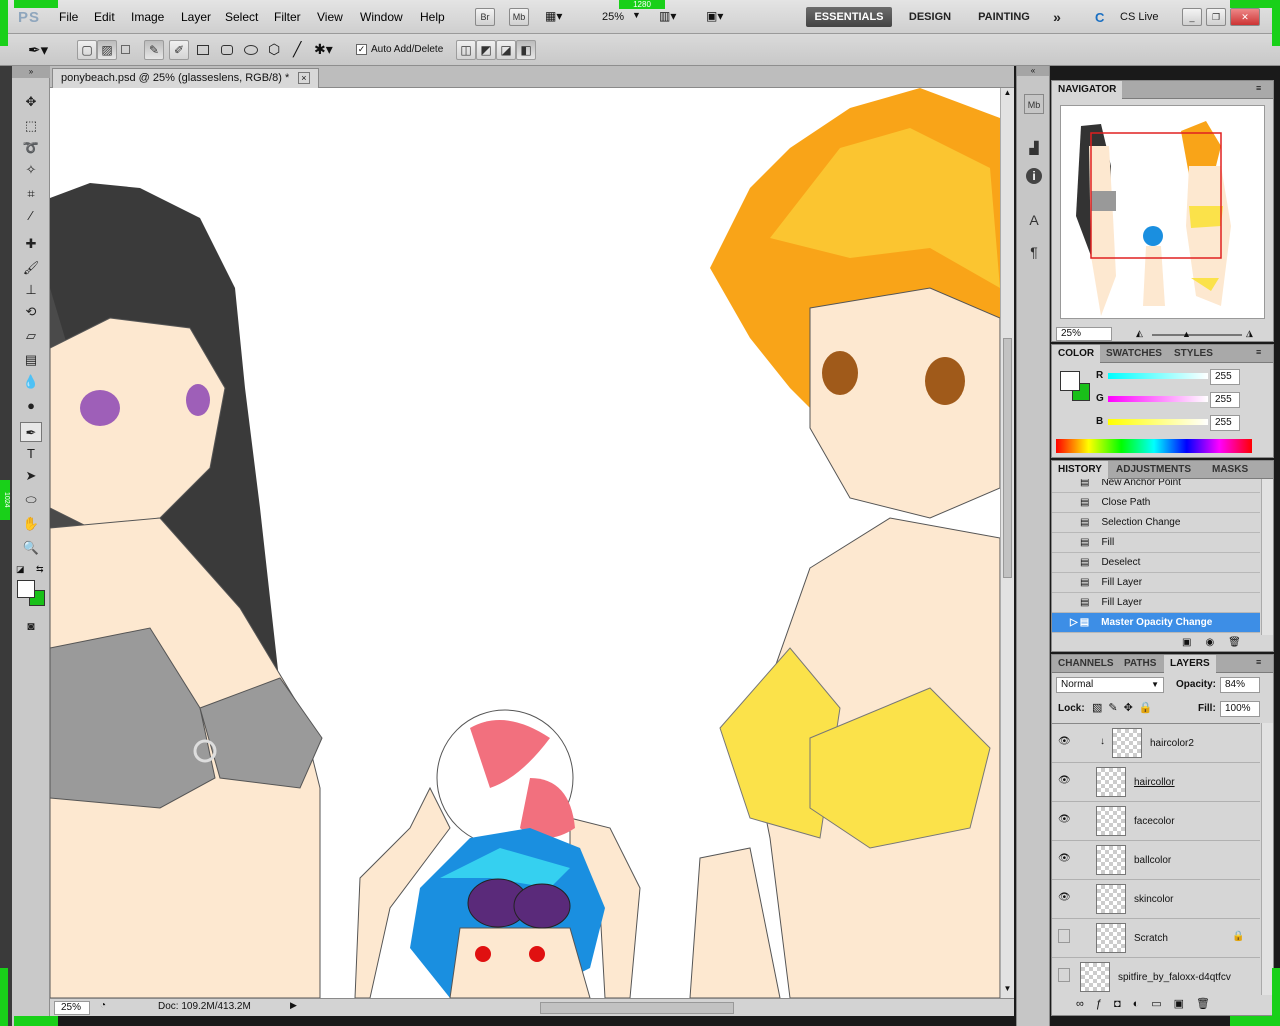  I want to click on zoom-out-icon: ◭, so click(1139, 333).